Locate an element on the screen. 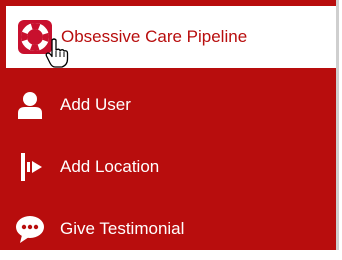  chat-bubble-icon is located at coordinates (30, 229).